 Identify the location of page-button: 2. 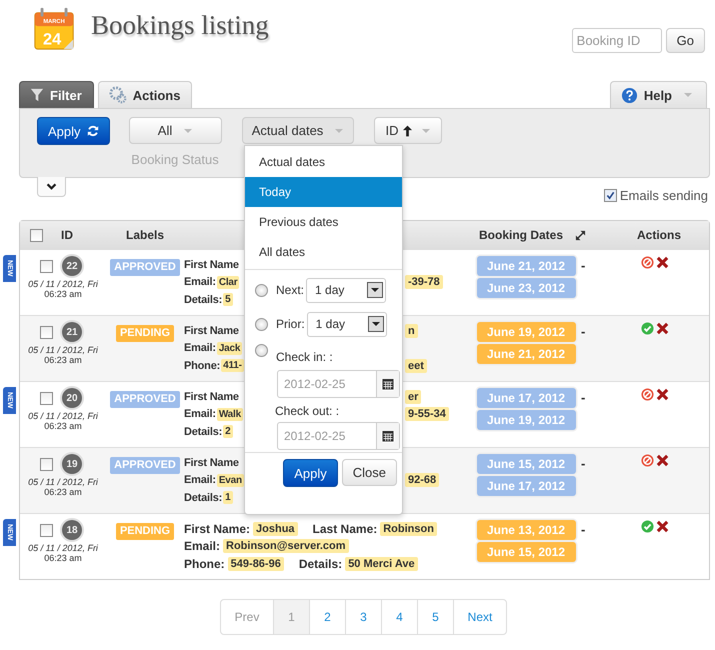
(327, 617).